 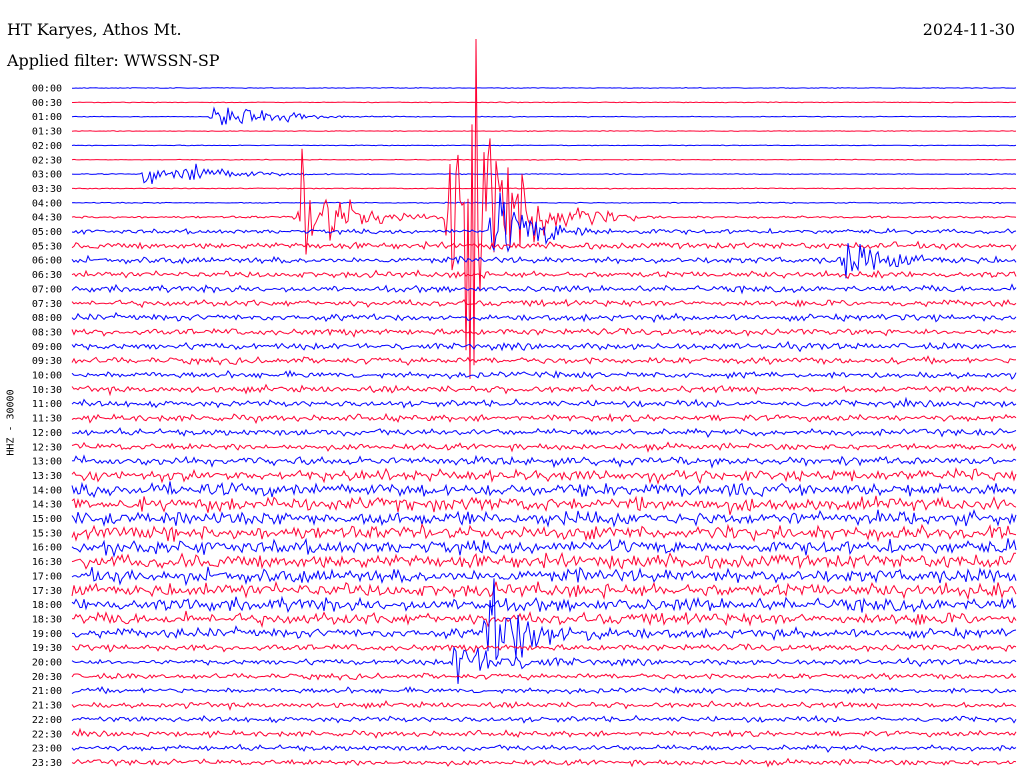 What do you see at coordinates (47, 189) in the screenshot?
I see `row-time-label: 03:30` at bounding box center [47, 189].